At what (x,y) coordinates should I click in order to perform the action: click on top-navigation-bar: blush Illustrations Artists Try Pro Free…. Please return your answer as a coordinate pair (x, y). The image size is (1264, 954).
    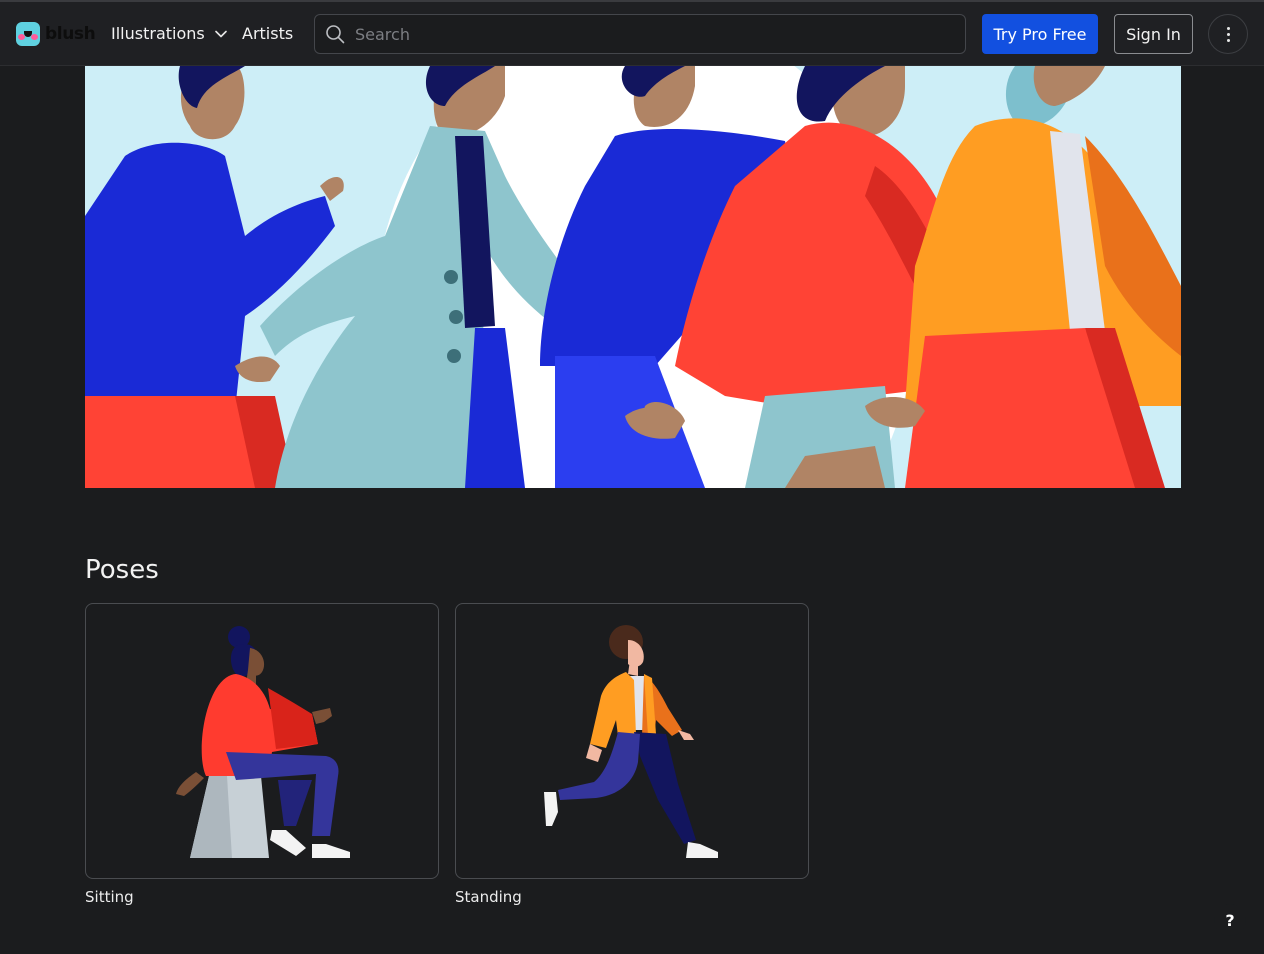
    Looking at the image, I should click on (632, 33).